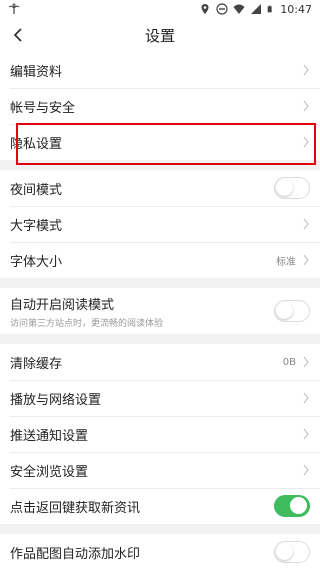 Image resolution: width=320 pixels, height=569 pixels. I want to click on signal-icon, so click(256, 9).